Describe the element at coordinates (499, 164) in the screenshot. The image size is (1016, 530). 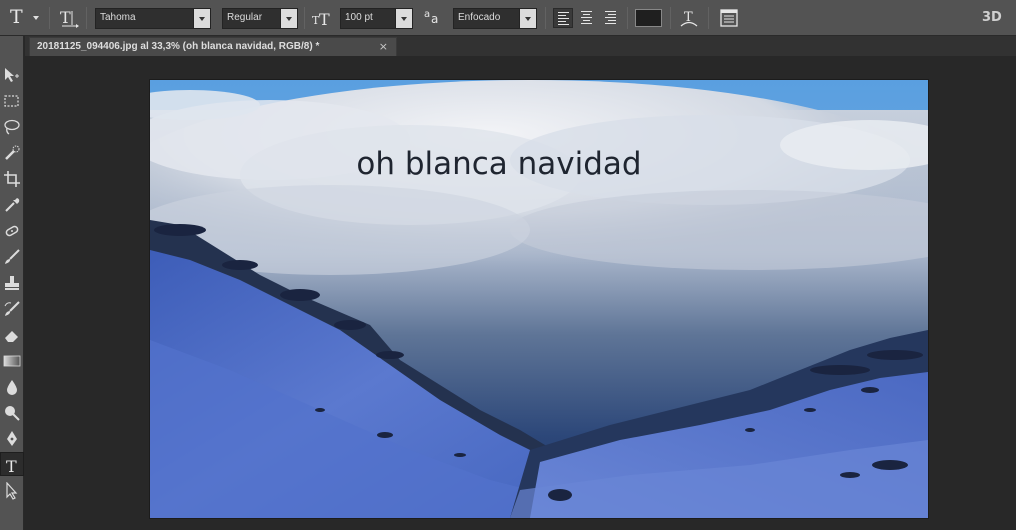
I see `canvas-text-layer: oh blanca navidad` at that location.